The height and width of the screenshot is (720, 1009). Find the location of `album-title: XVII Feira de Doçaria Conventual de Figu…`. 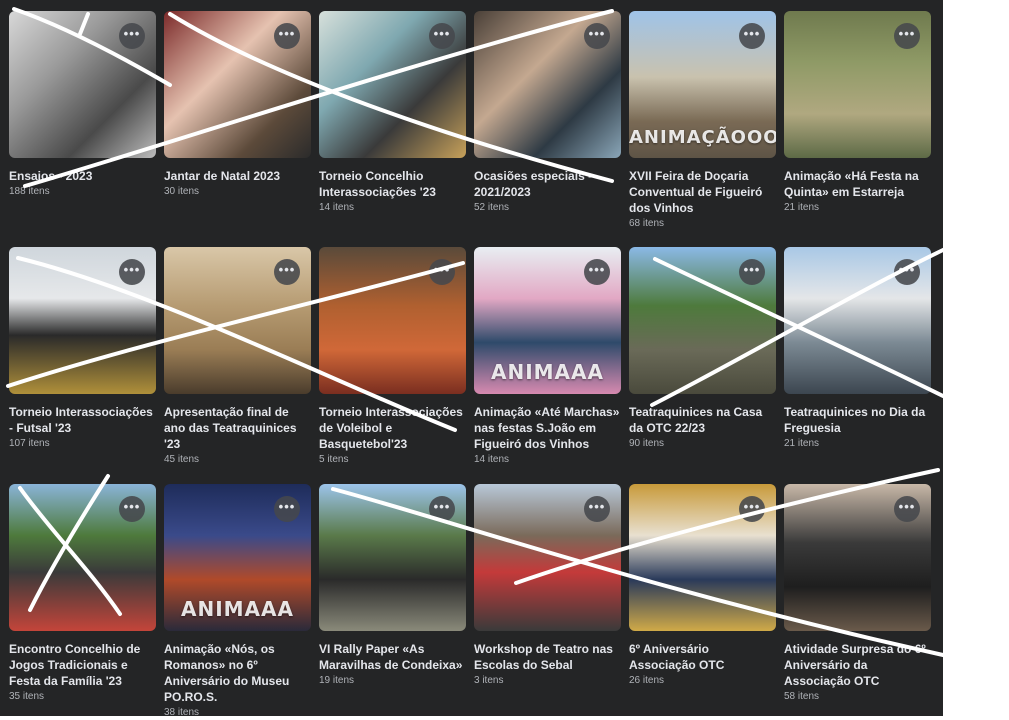

album-title: XVII Feira de Doçaria Conventual de Figu… is located at coordinates (702, 199).